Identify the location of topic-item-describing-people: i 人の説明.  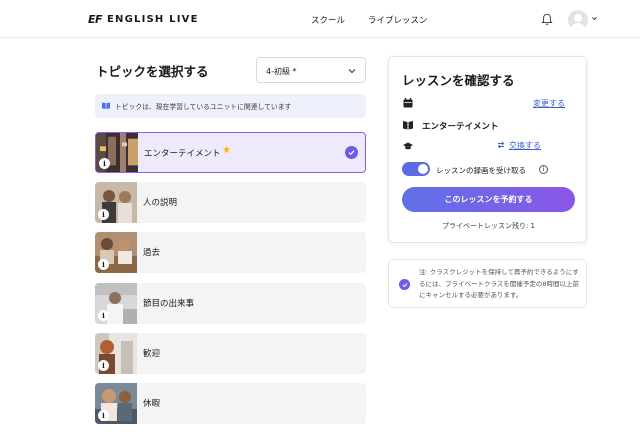
(230, 202).